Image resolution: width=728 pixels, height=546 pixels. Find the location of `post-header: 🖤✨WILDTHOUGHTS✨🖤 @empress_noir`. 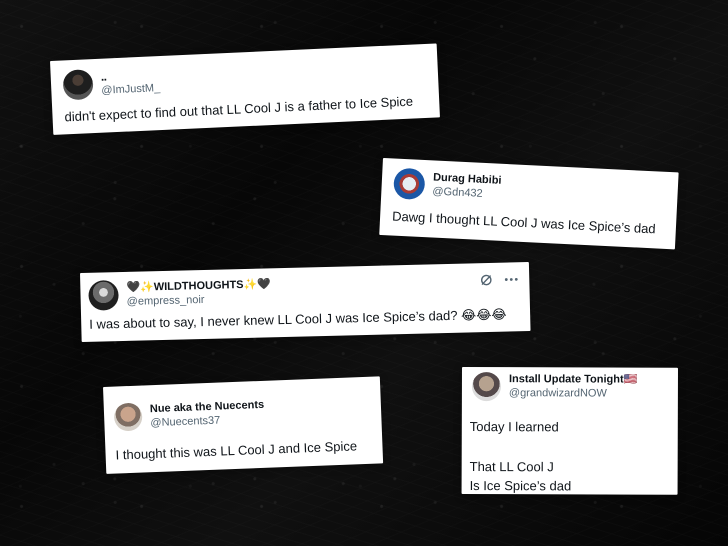

post-header: 🖤✨WILDTHOUGHTS✨🖤 @empress_noir is located at coordinates (180, 293).